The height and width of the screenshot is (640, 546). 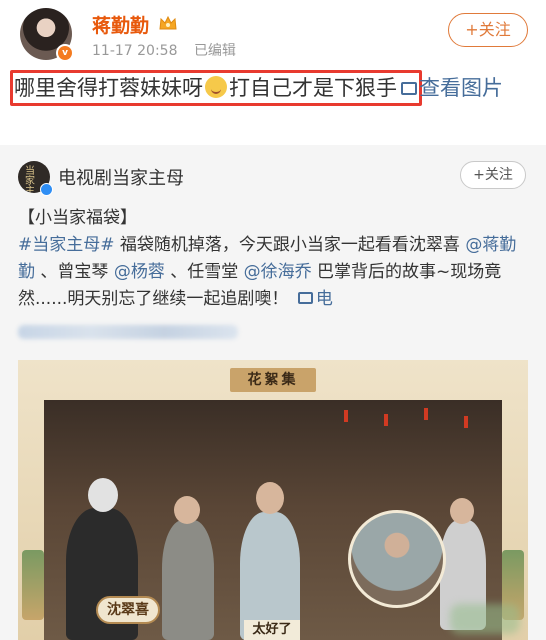 What do you see at coordinates (273, 34) in the screenshot?
I see `post-header: v 蒋勤勤 11-17 20:58 已编辑 +关注` at bounding box center [273, 34].